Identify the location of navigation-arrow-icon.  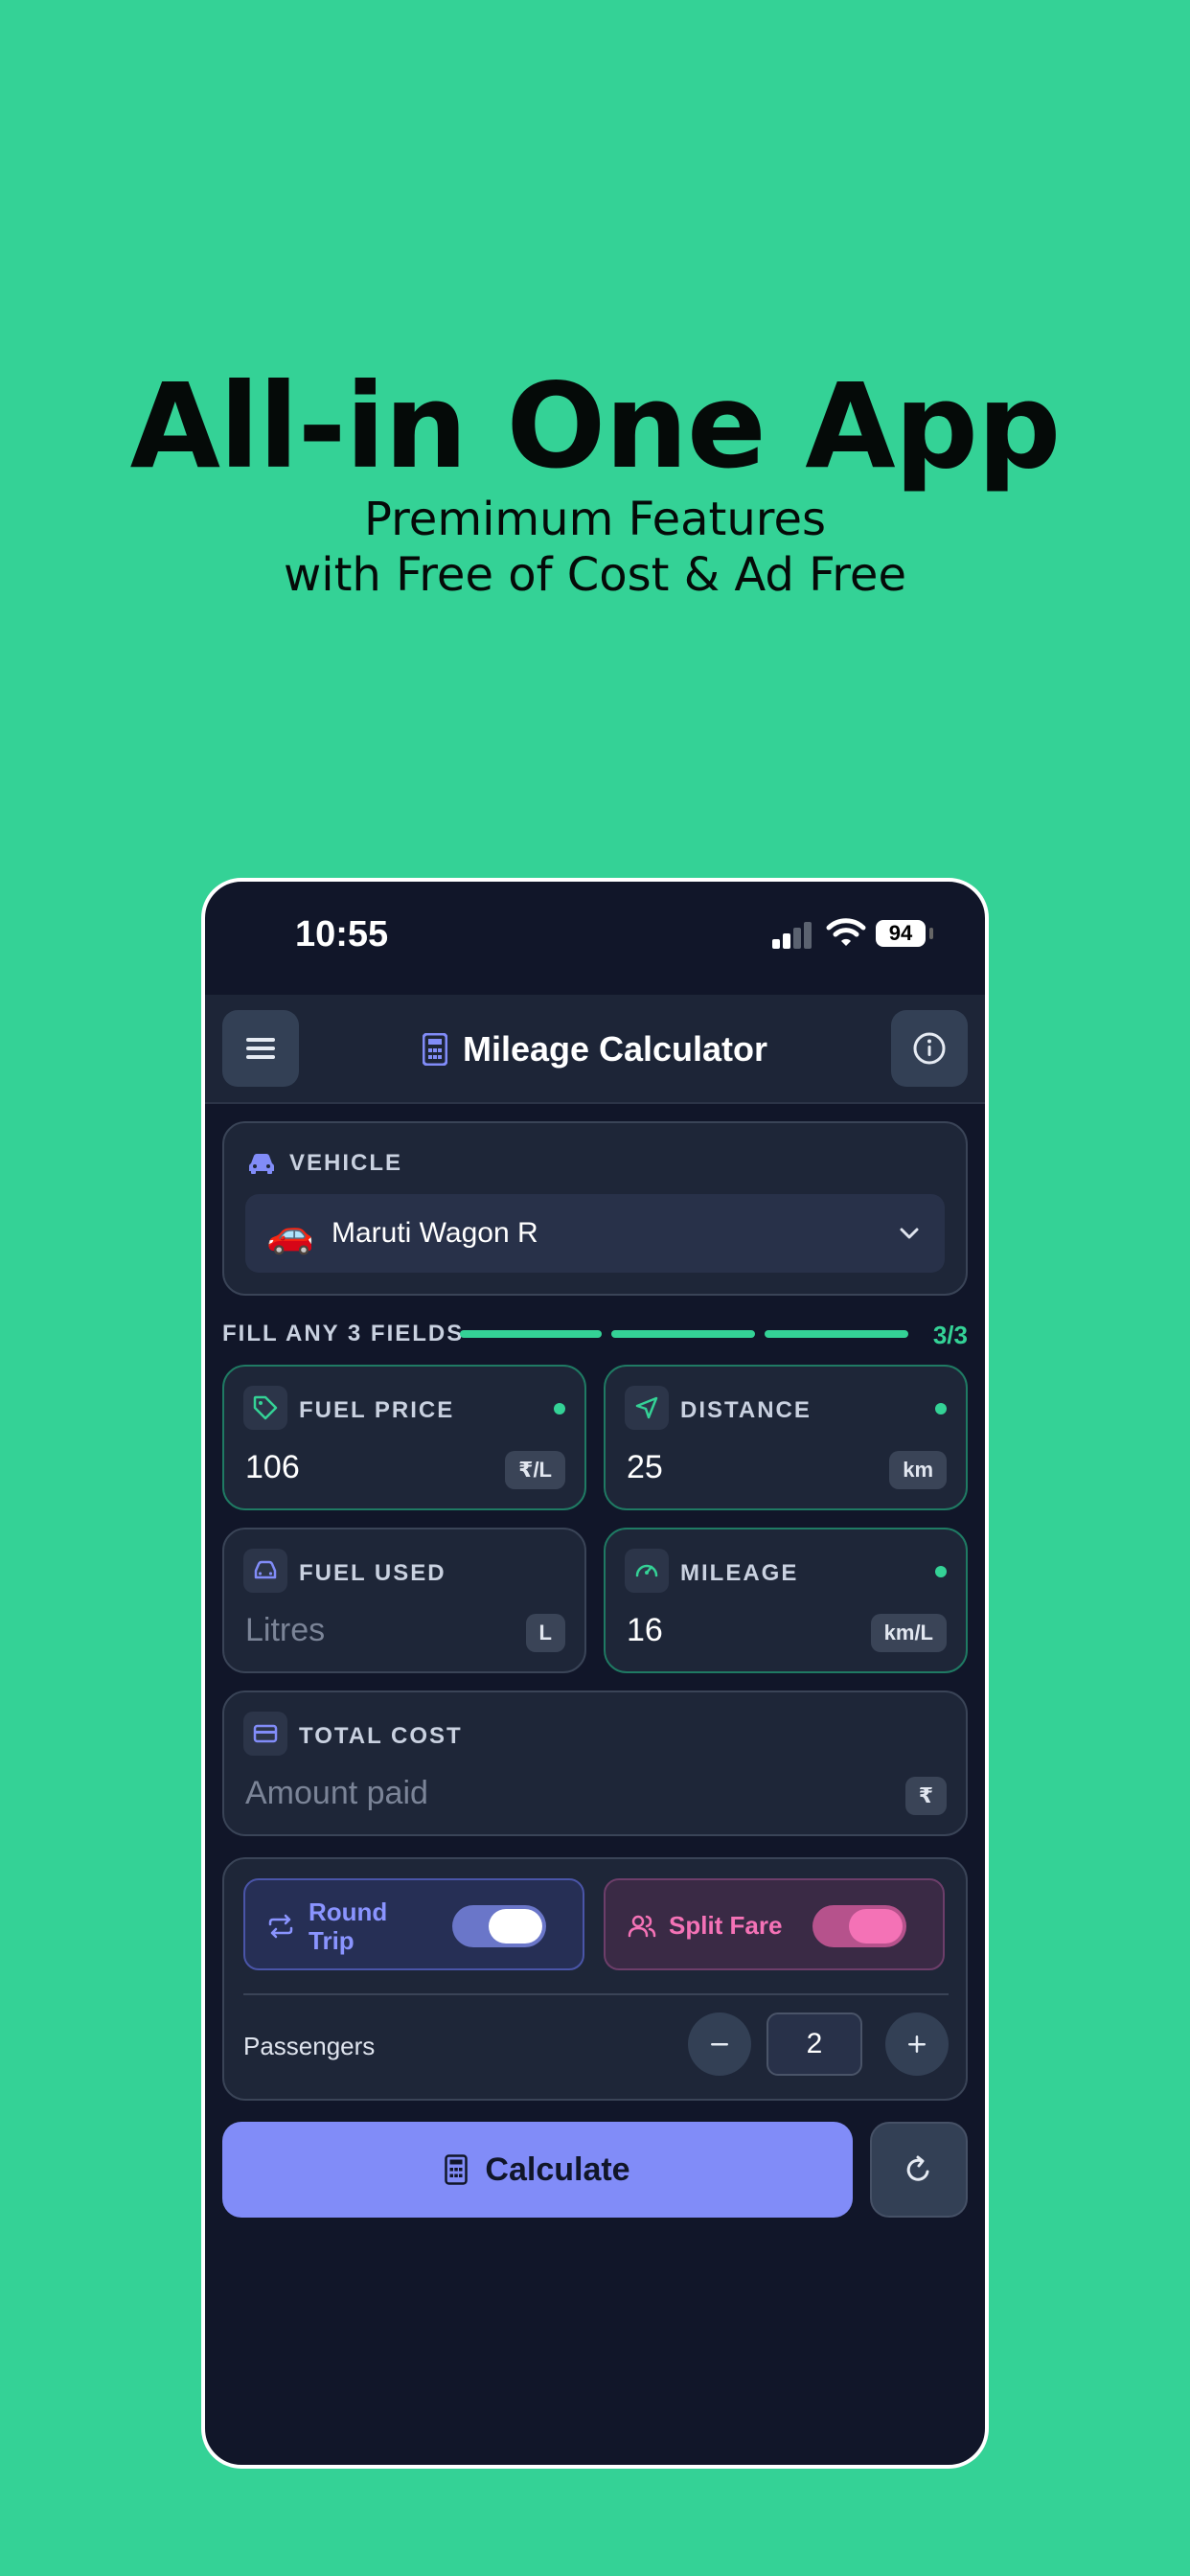
(647, 1408).